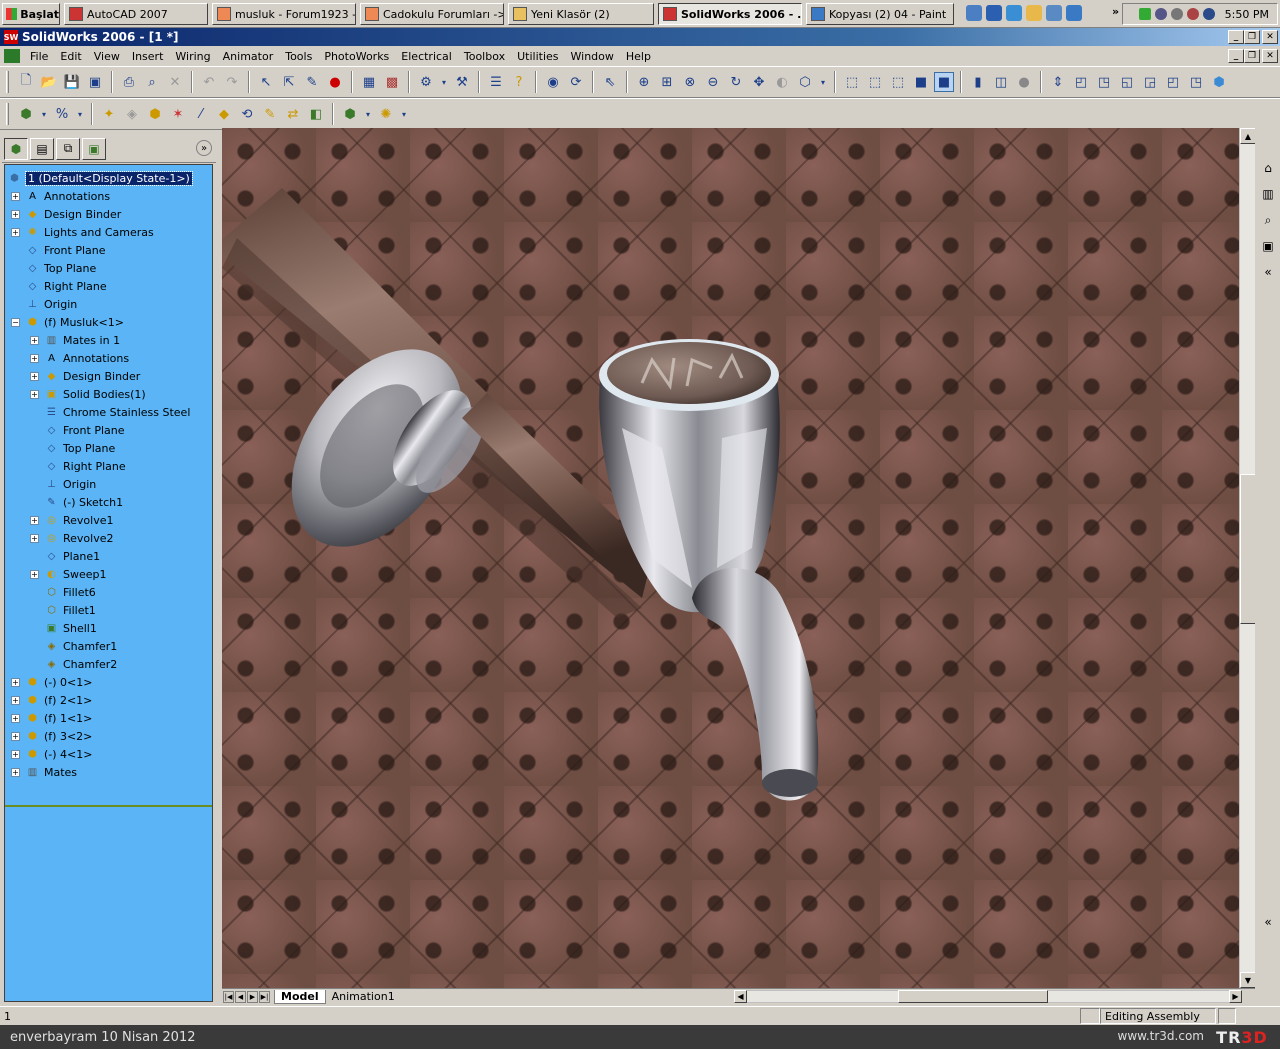 Image resolution: width=1280 pixels, height=1049 pixels. What do you see at coordinates (1248, 980) in the screenshot?
I see `scroll-down-button: ▼` at bounding box center [1248, 980].